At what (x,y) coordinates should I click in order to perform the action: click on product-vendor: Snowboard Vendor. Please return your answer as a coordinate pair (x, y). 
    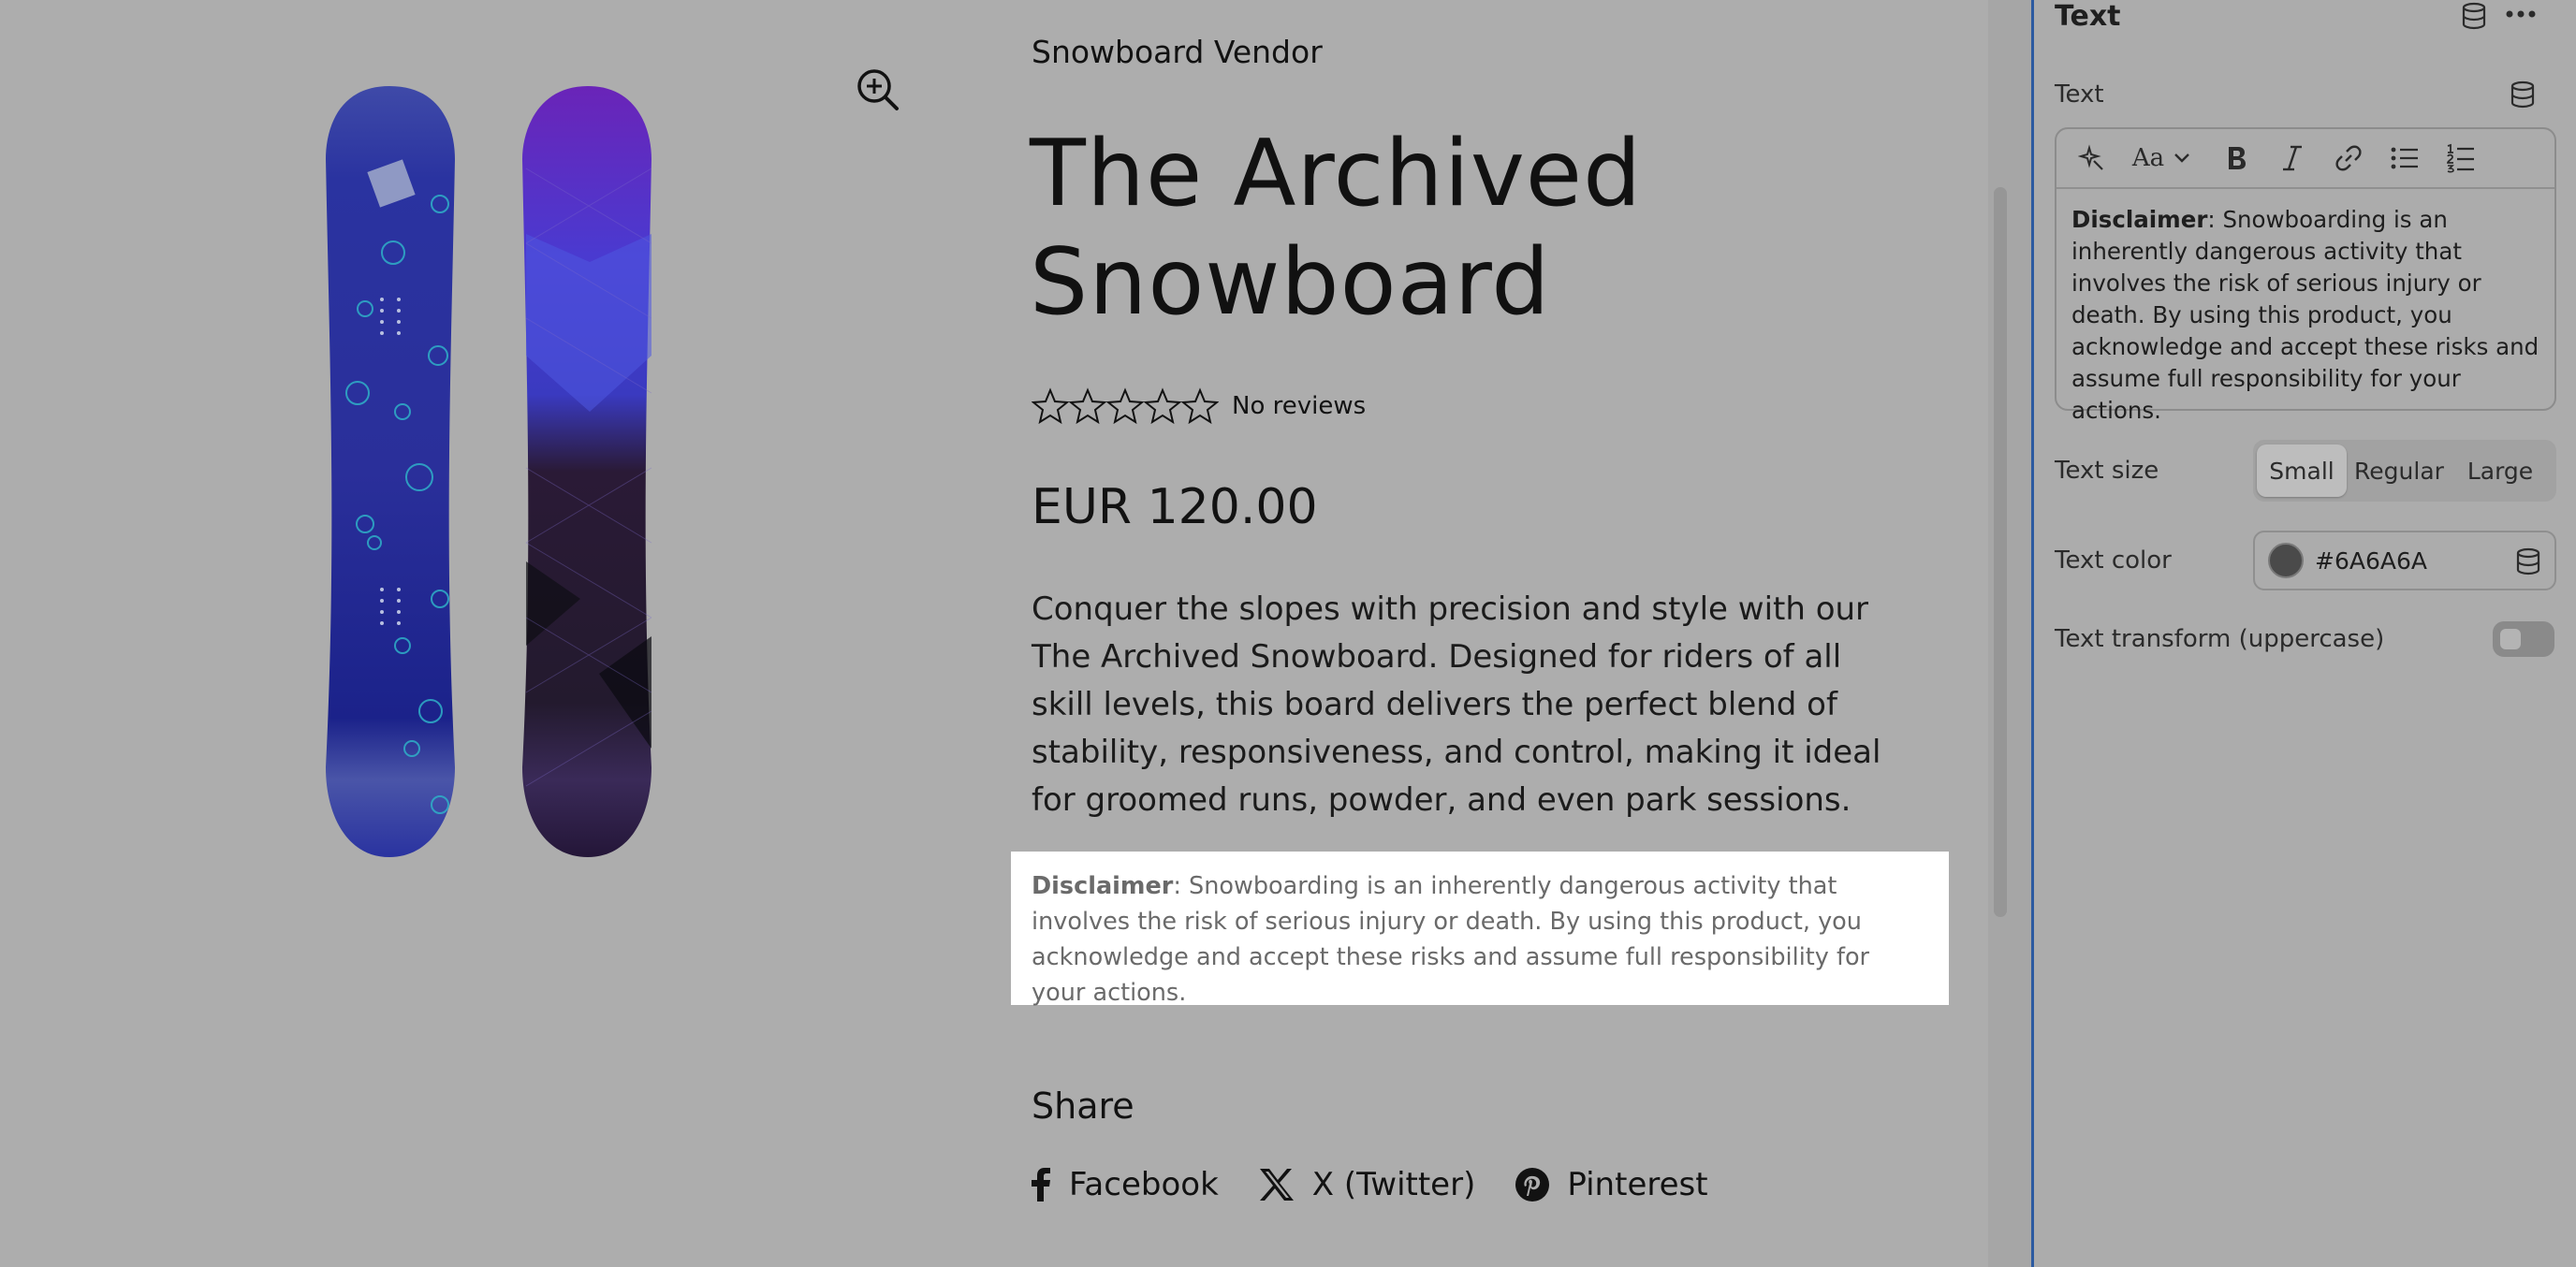
    Looking at the image, I should click on (1177, 52).